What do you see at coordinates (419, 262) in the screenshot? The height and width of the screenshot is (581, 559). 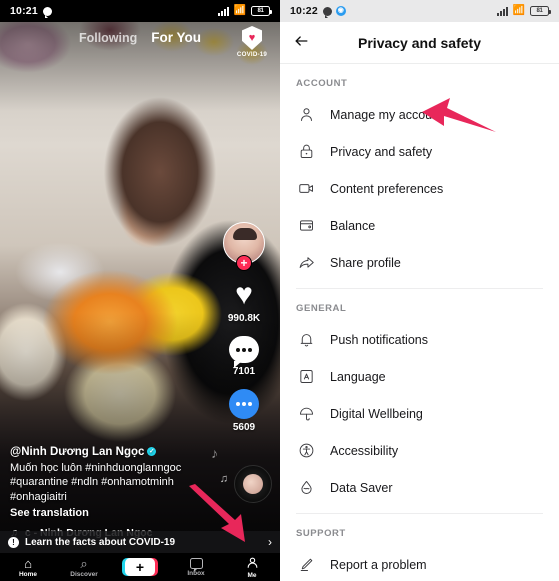 I see `settings-item-share-profile: Share profile` at bounding box center [419, 262].